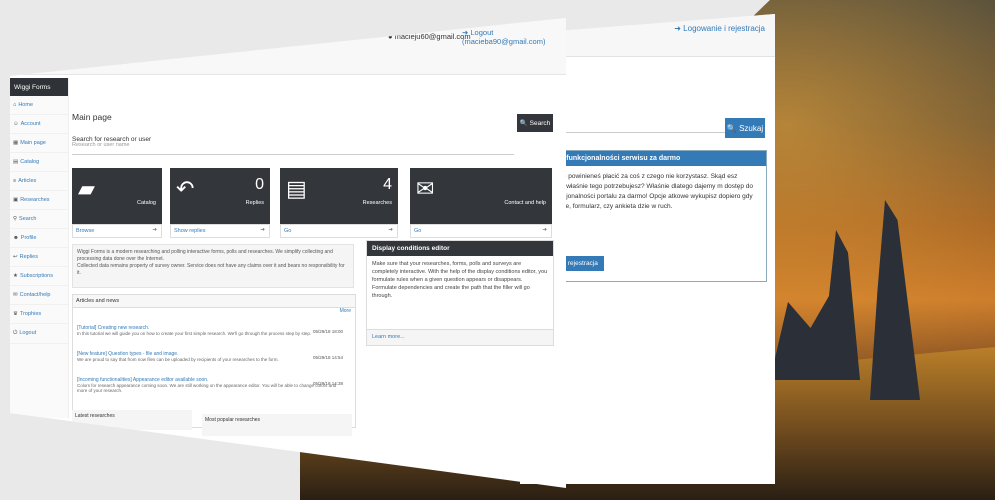 This screenshot has height=500, width=995. What do you see at coordinates (220, 203) in the screenshot?
I see `tile-replies: ↶ 0 Replies Show replies ➔` at bounding box center [220, 203].